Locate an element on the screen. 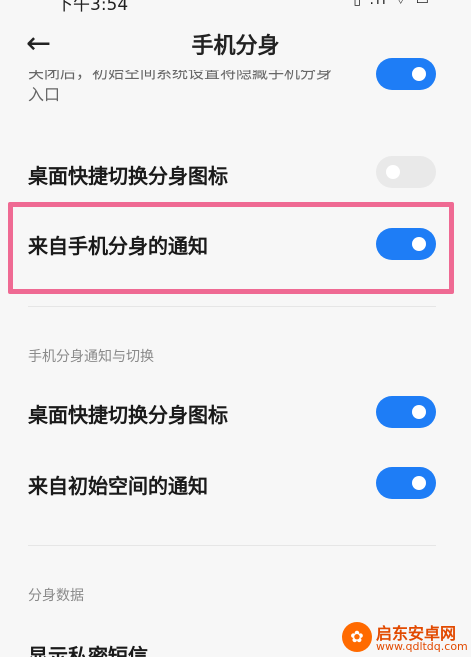  row-label-initial-space-notifications: 来自初始空间的通知 is located at coordinates (118, 486).